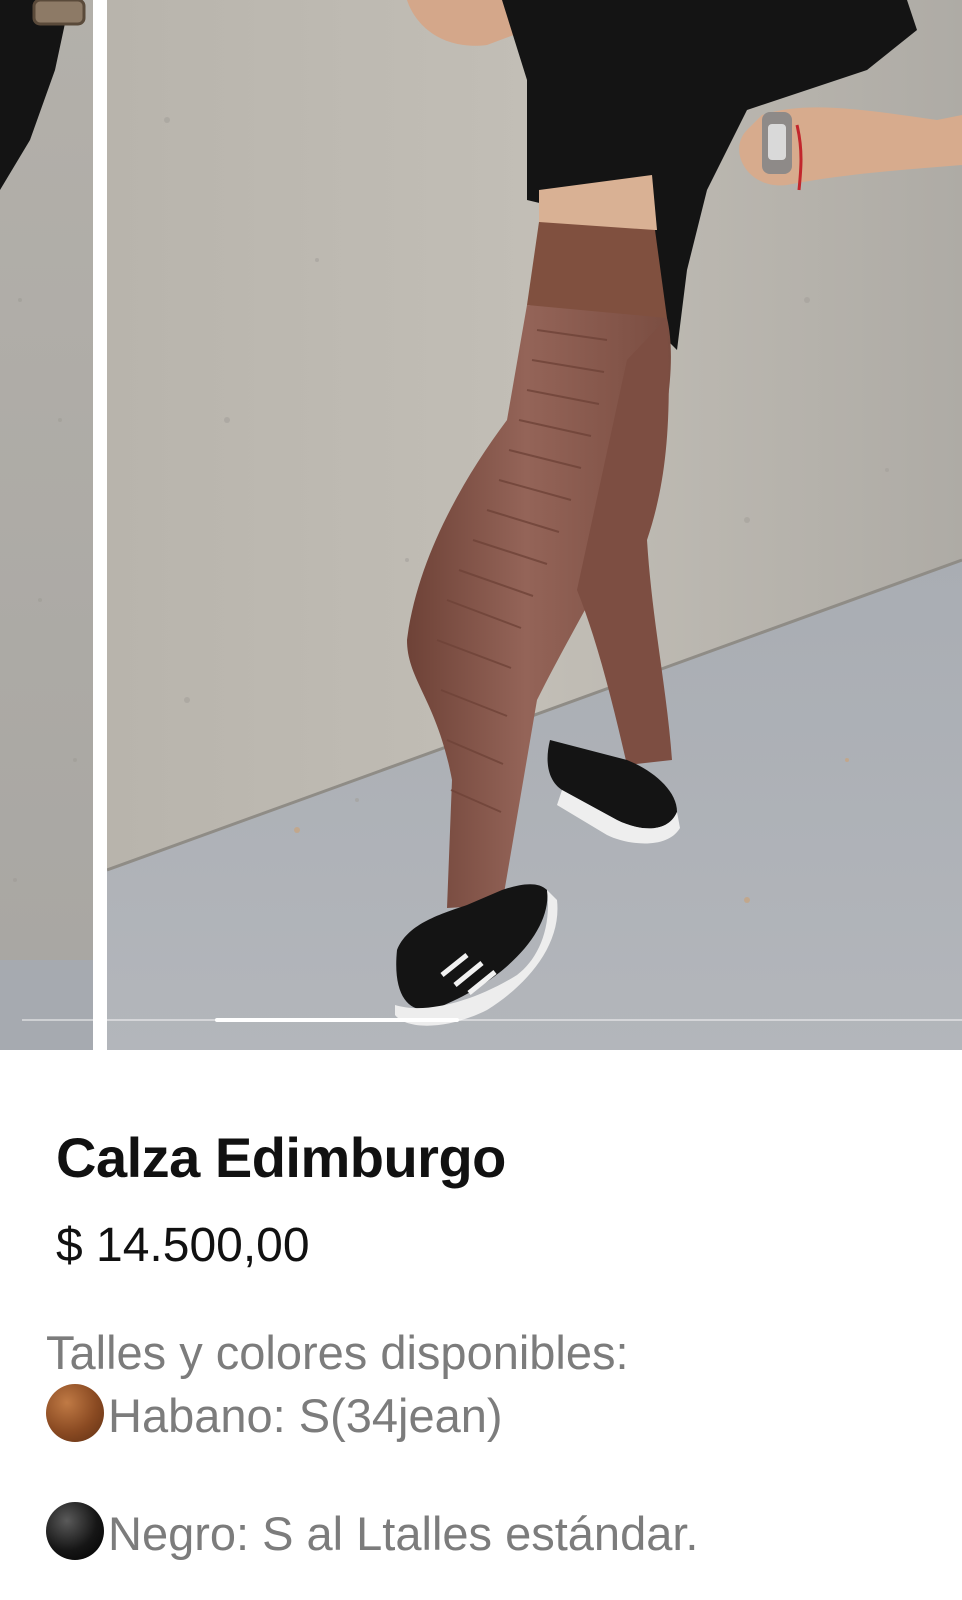 This screenshot has height=1600, width=962. Describe the element at coordinates (183, 1245) in the screenshot. I see `product-price: $ 14.500,00` at that location.